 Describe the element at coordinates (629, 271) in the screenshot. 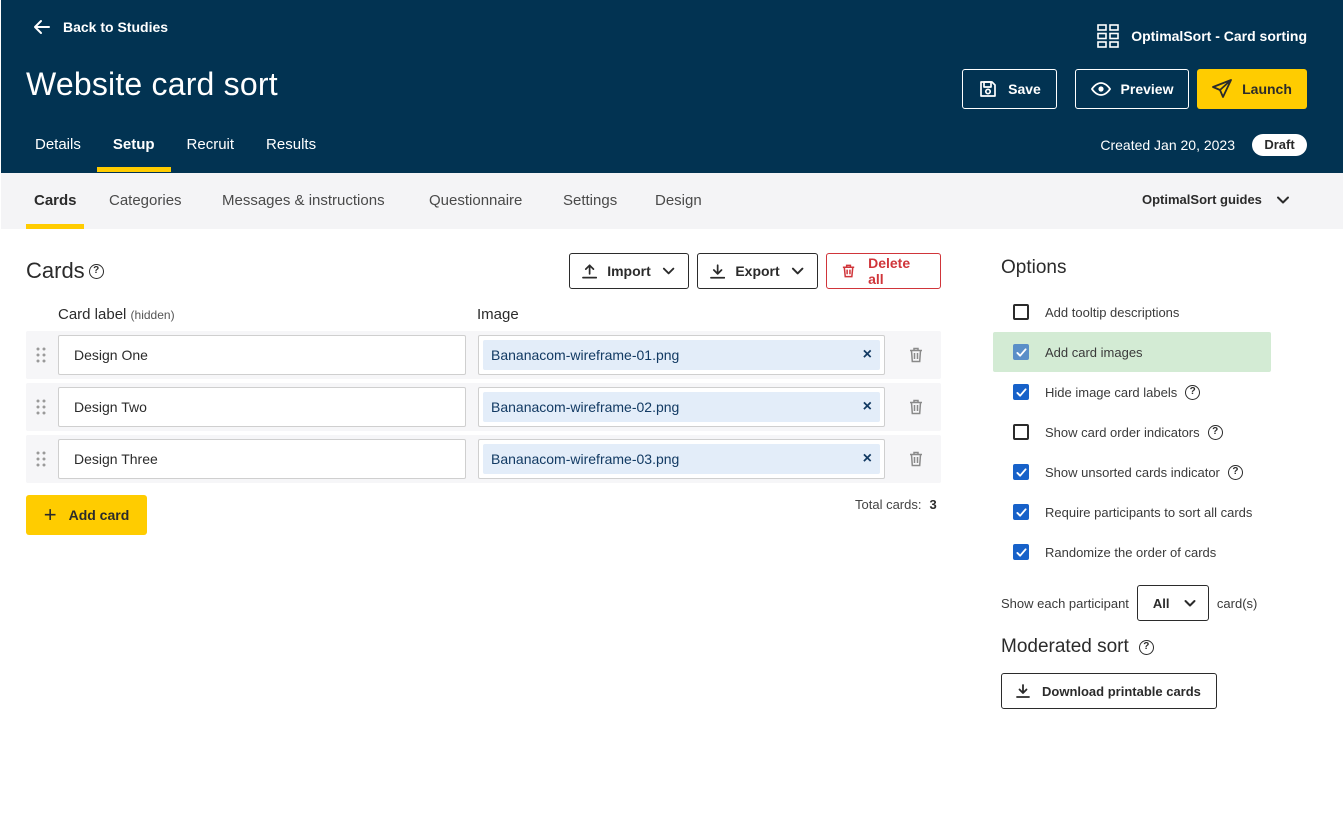

I see `import-button: Import` at that location.